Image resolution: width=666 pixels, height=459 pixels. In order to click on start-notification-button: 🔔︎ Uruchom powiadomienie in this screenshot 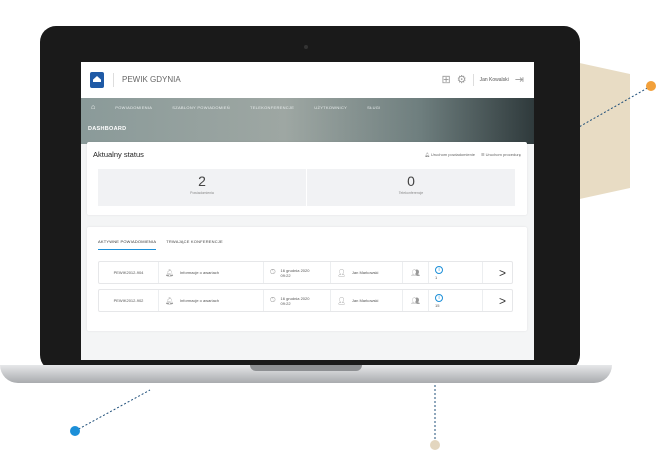, I will do `click(450, 154)`.